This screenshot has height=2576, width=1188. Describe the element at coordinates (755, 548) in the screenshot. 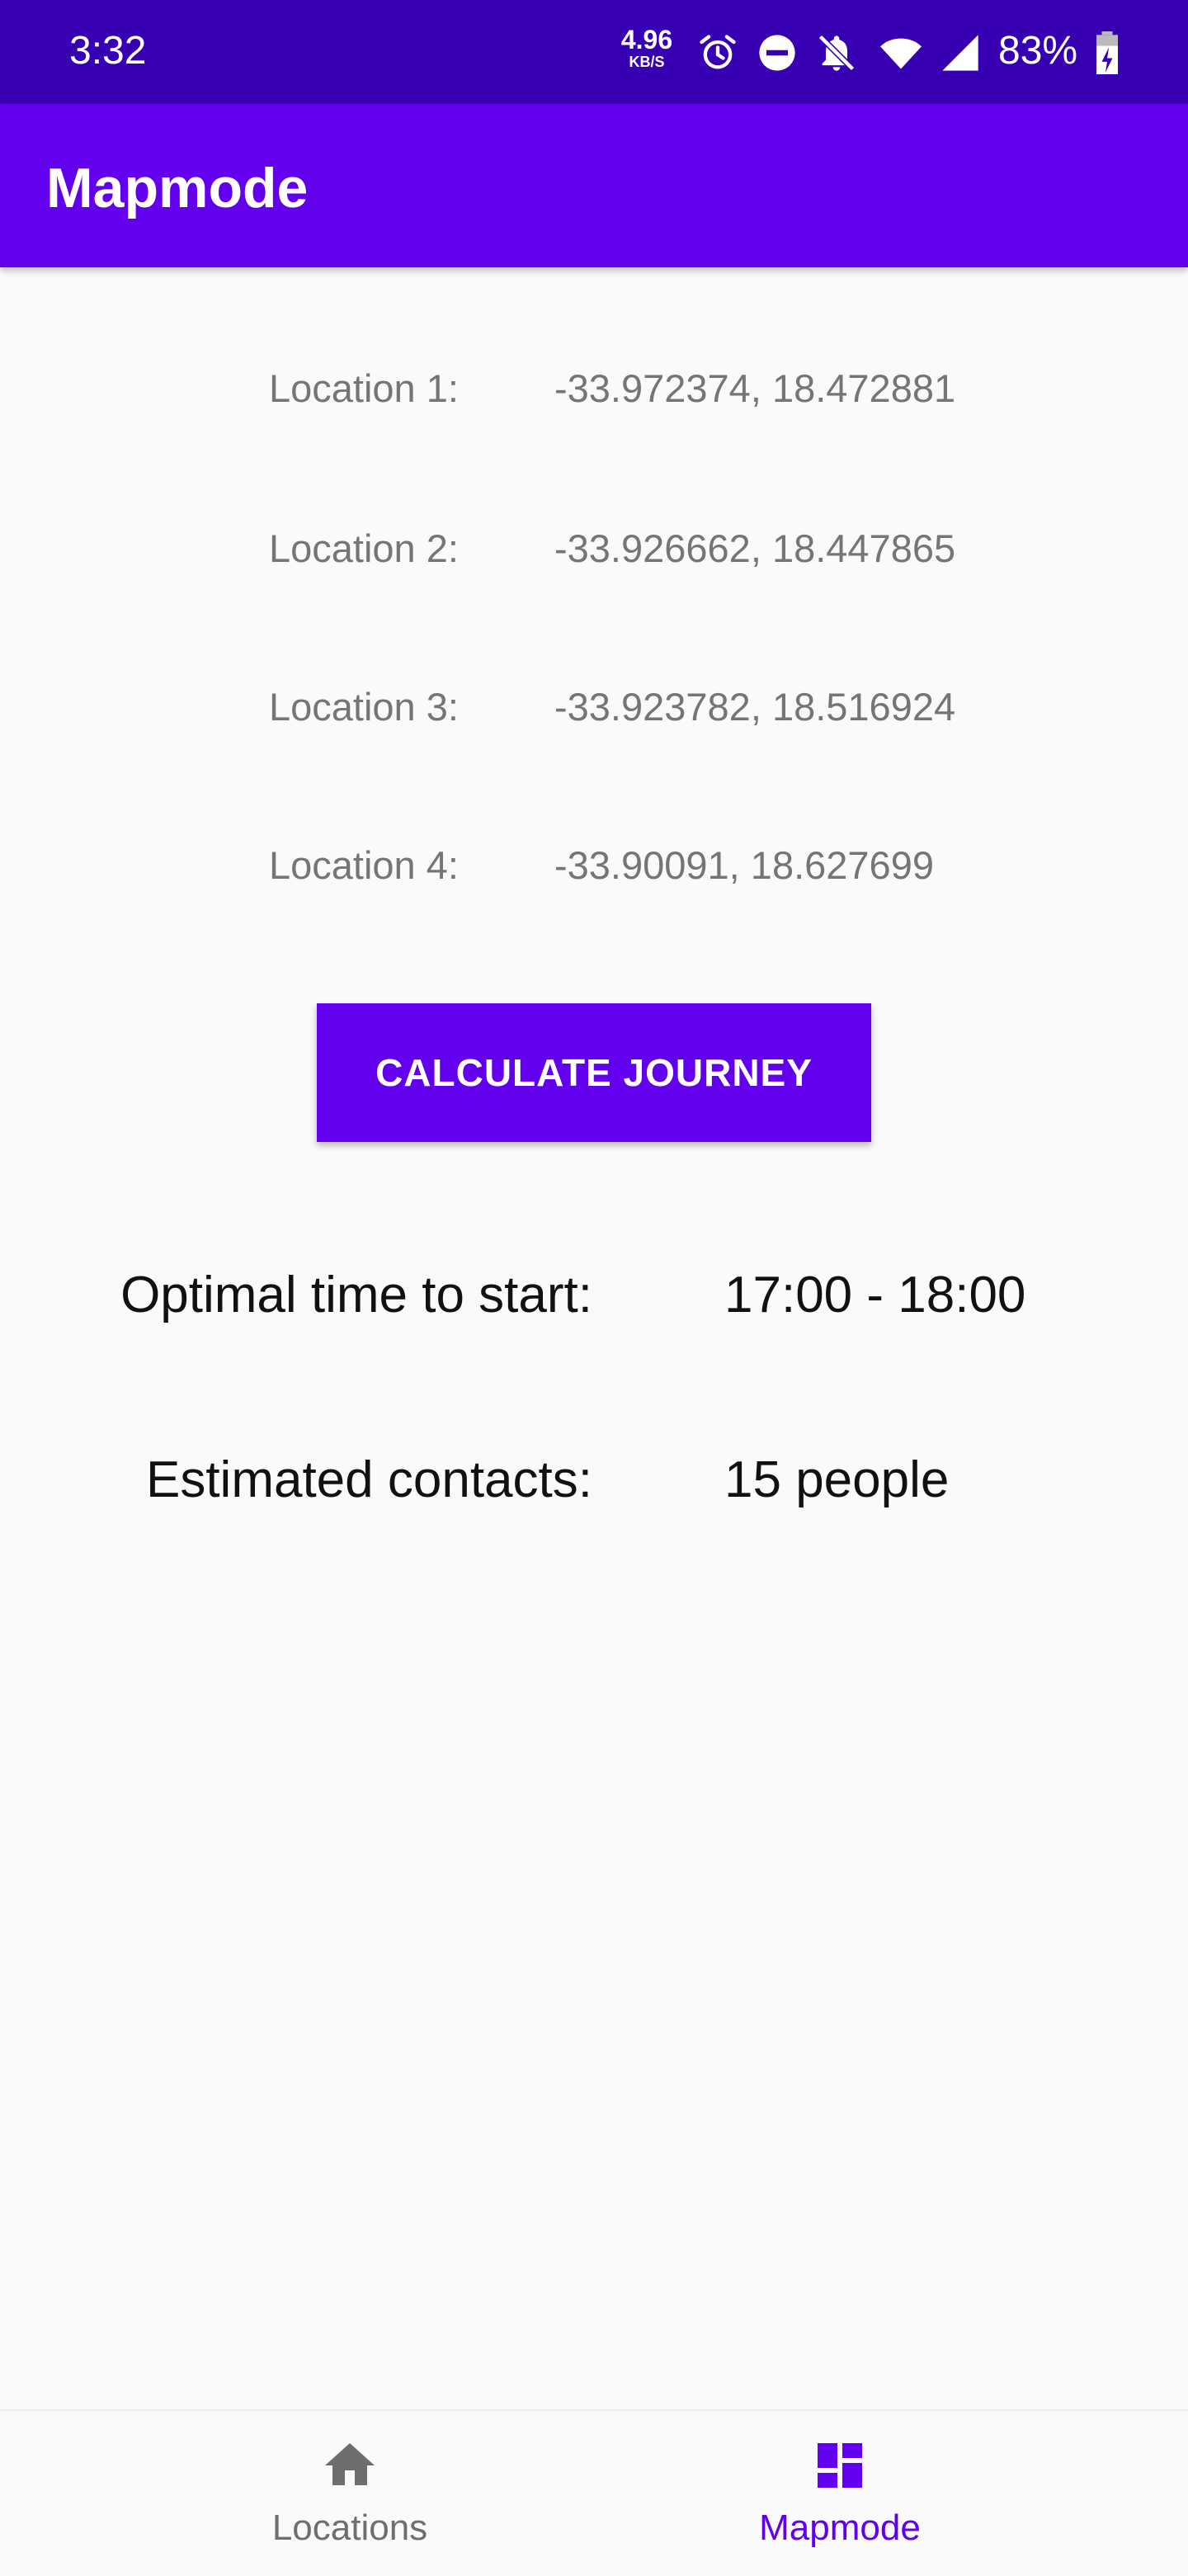

I see `location-coordinates: -33.926662, 18.447865` at that location.